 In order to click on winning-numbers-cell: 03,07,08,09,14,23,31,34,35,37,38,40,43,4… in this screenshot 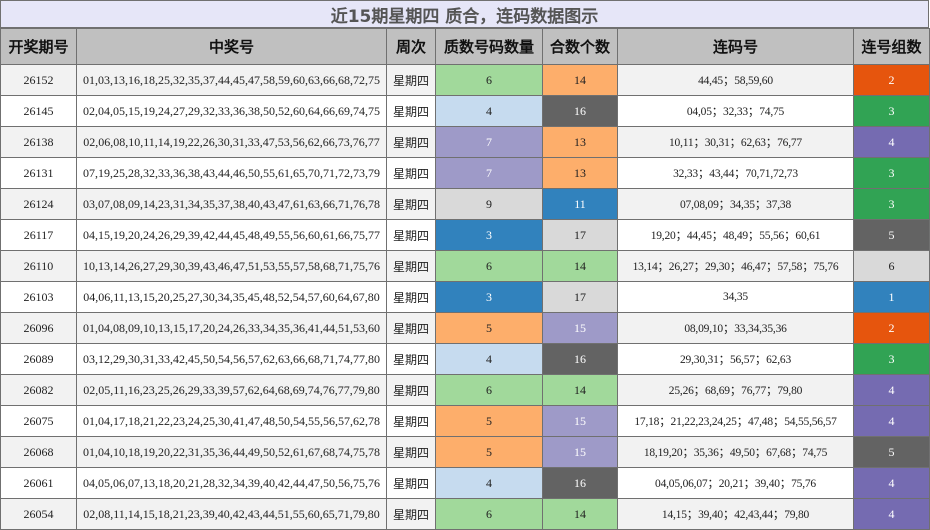, I will do `click(231, 204)`.